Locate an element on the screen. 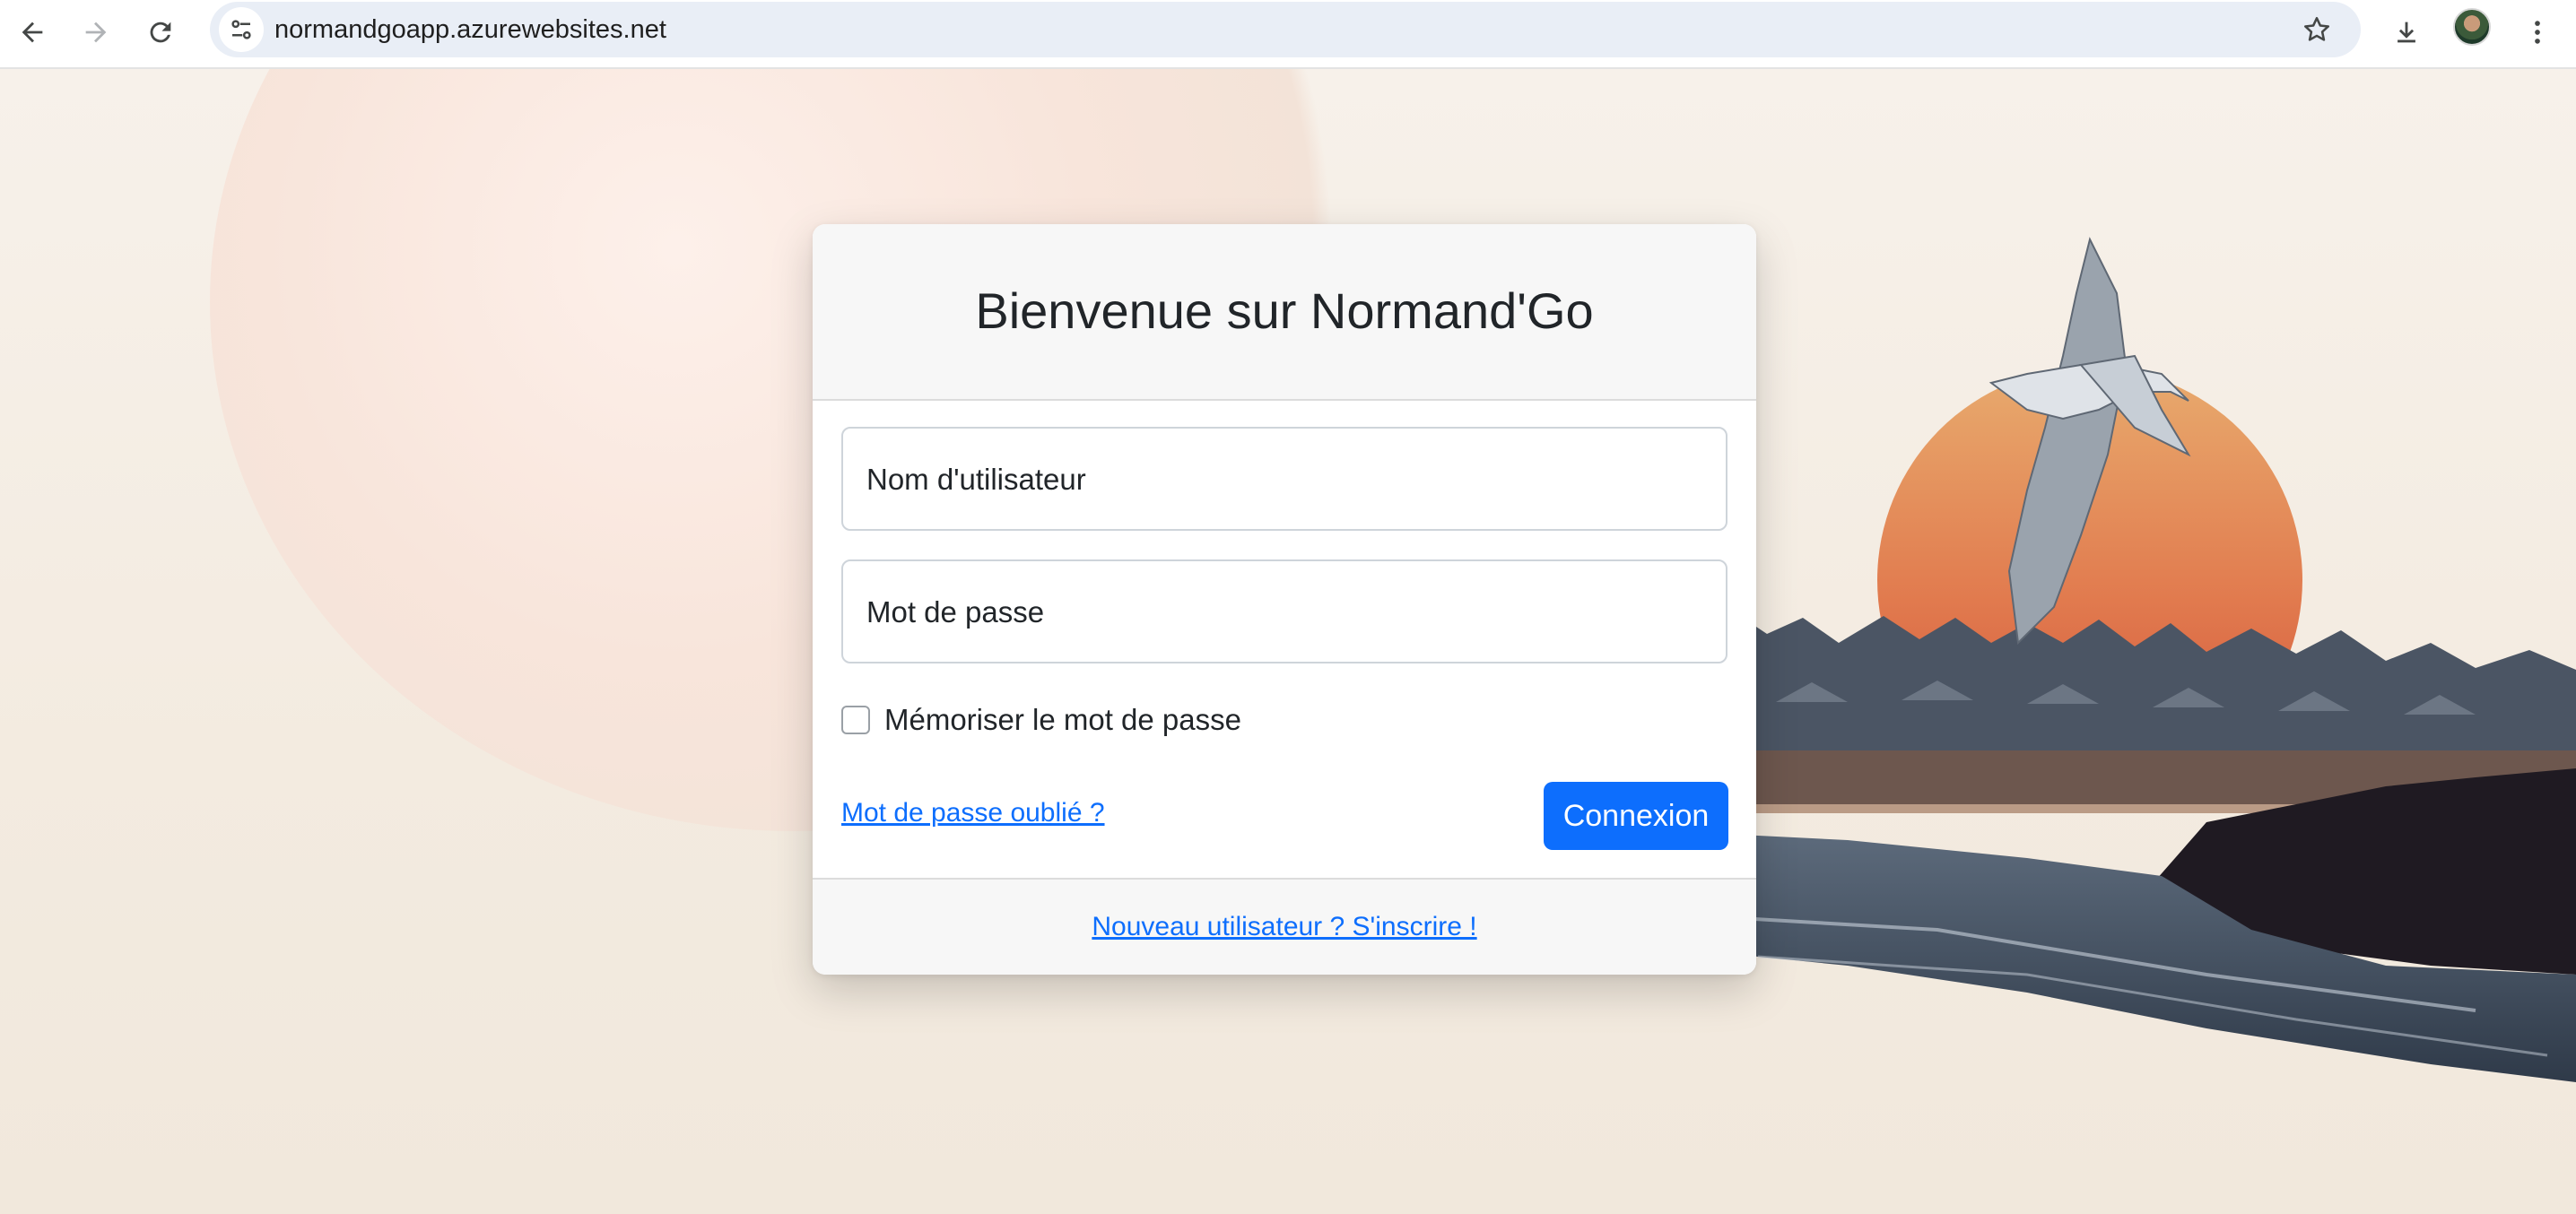  password-placeholder: Mot de passe is located at coordinates (955, 612).